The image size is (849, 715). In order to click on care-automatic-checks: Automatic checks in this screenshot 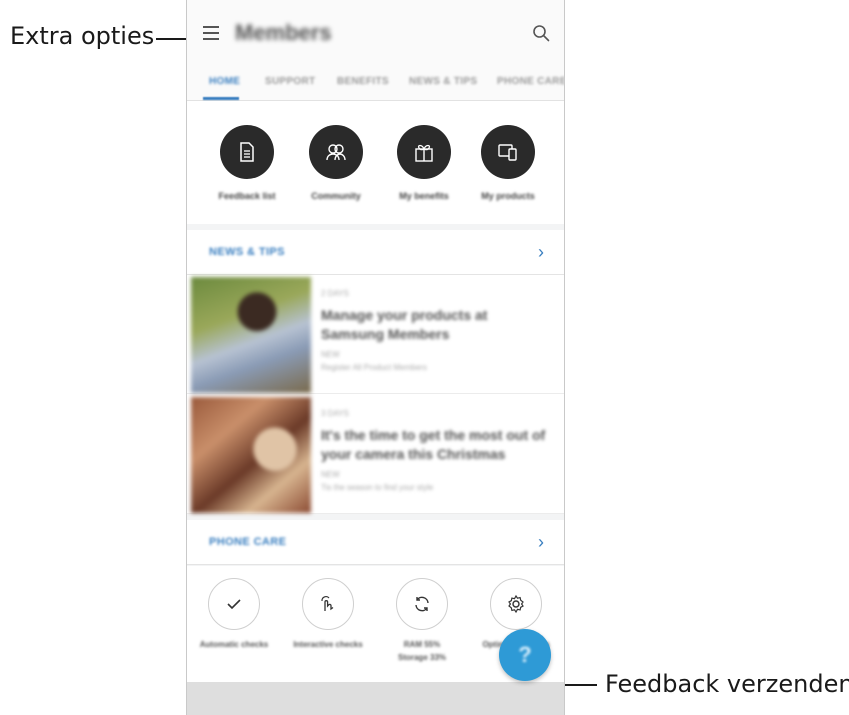, I will do `click(234, 614)`.